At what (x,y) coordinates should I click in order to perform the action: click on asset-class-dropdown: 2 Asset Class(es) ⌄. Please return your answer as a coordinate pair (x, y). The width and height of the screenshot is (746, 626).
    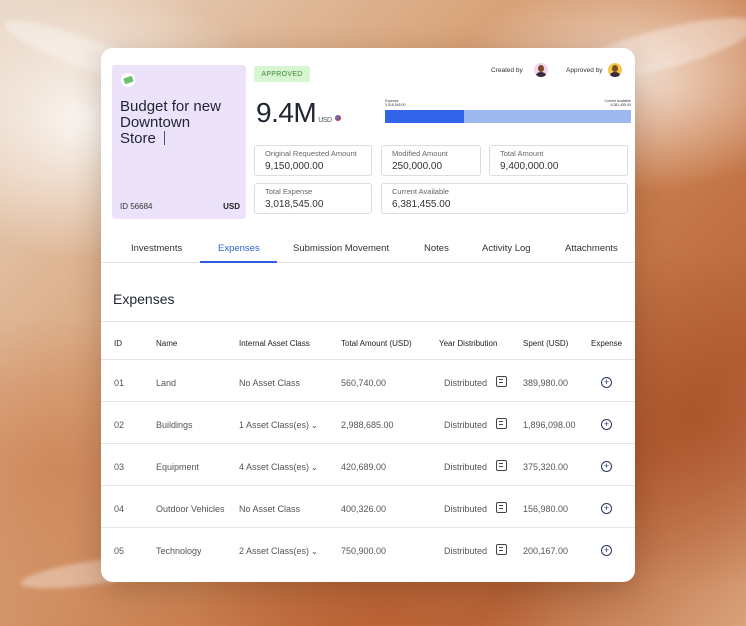
    Looking at the image, I should click on (278, 551).